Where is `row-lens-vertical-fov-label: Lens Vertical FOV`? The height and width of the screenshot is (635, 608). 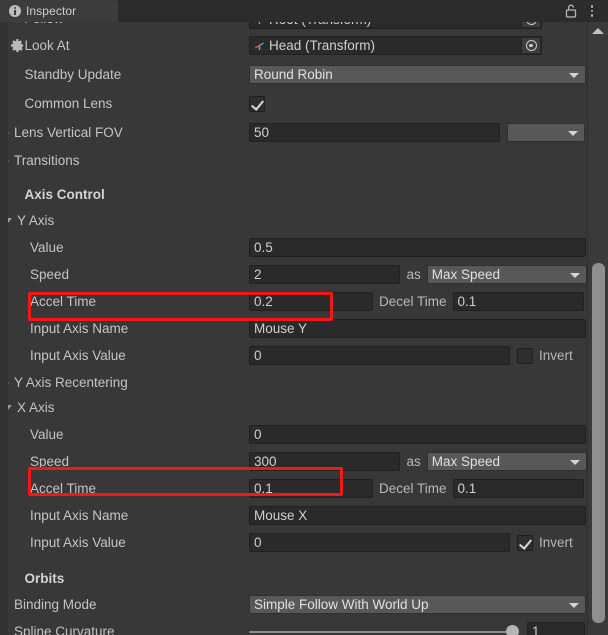 row-lens-vertical-fov-label: Lens Vertical FOV is located at coordinates (68, 132).